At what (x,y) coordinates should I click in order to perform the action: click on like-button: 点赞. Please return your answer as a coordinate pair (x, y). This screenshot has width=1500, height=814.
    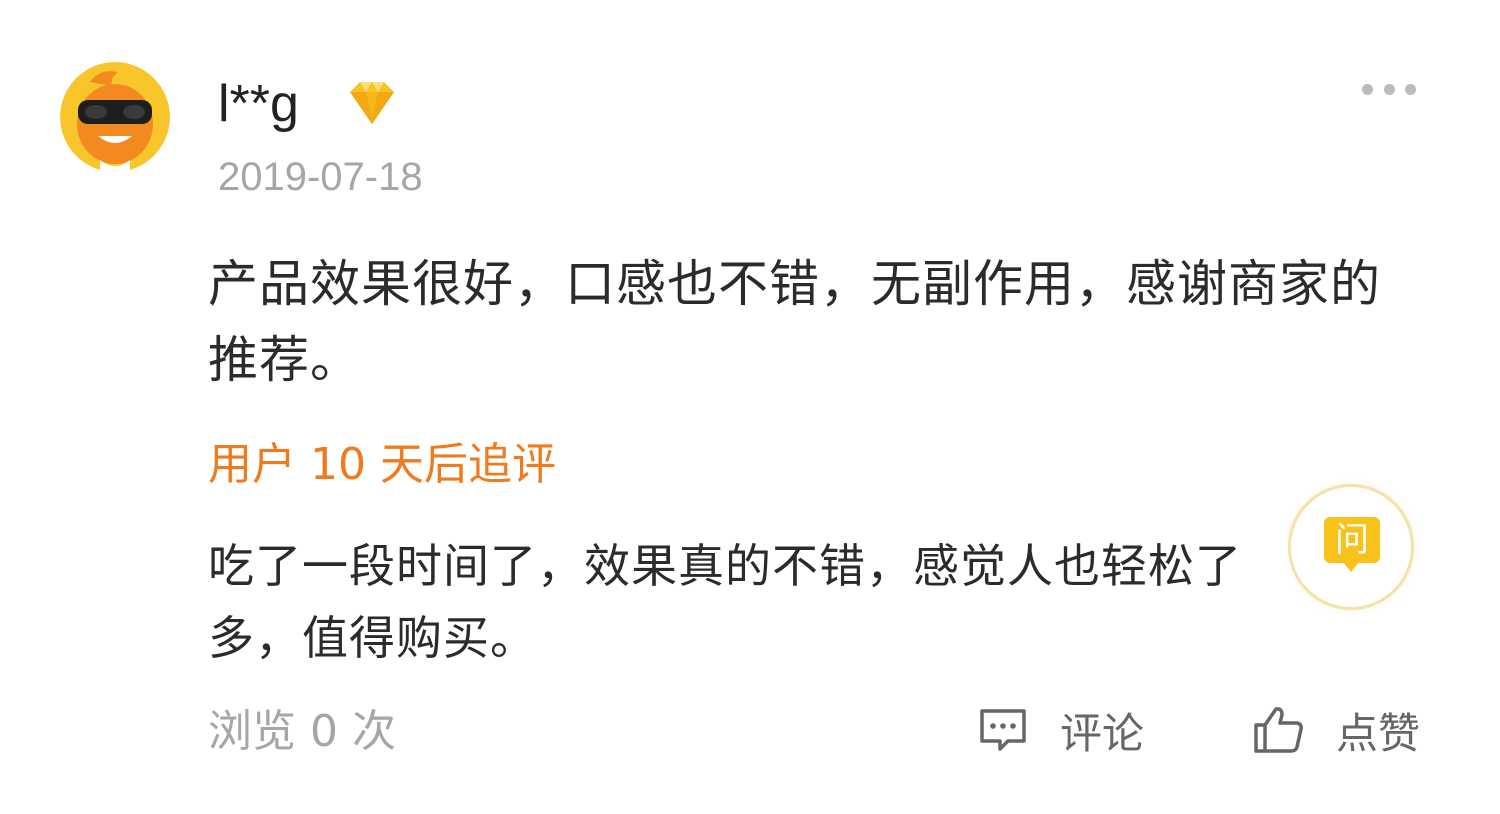
    Looking at the image, I should click on (1336, 730).